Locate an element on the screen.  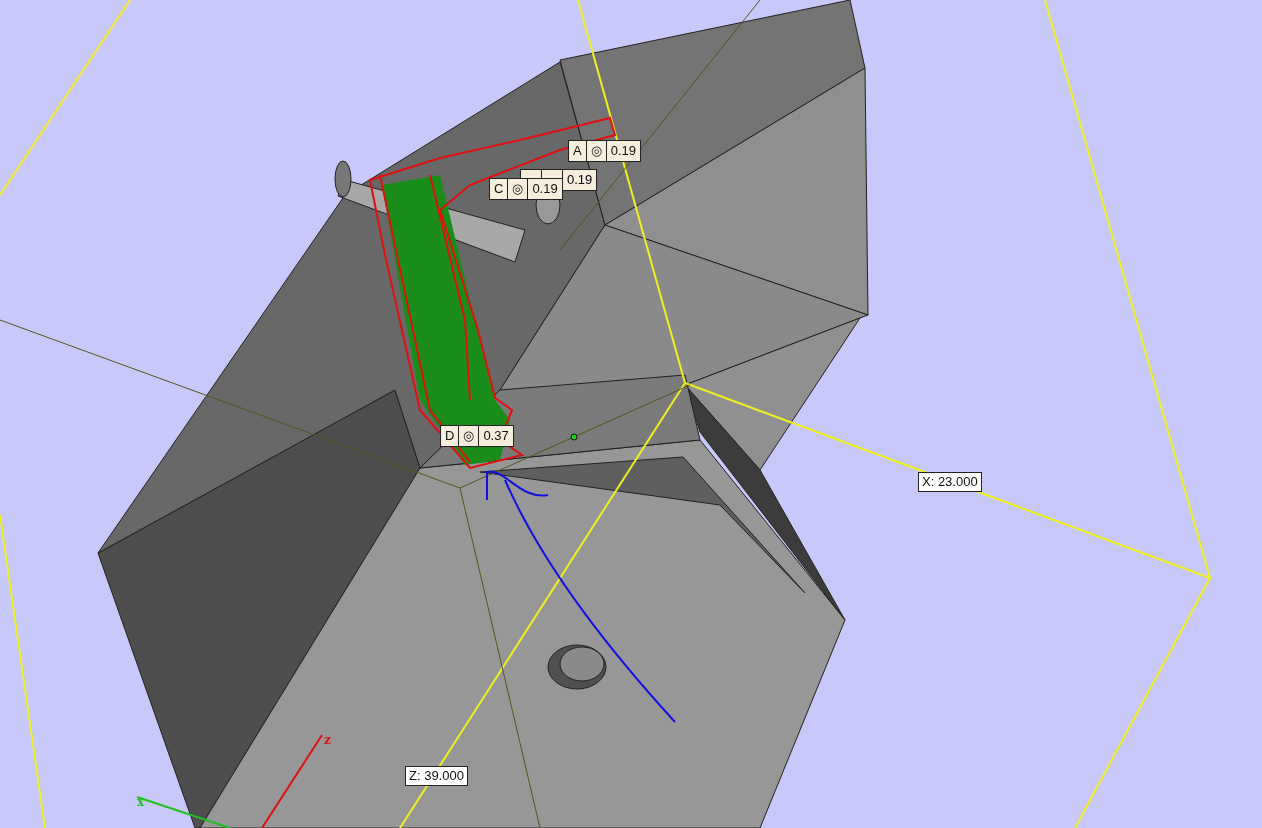
annotation-letter: D is located at coordinates (450, 436).